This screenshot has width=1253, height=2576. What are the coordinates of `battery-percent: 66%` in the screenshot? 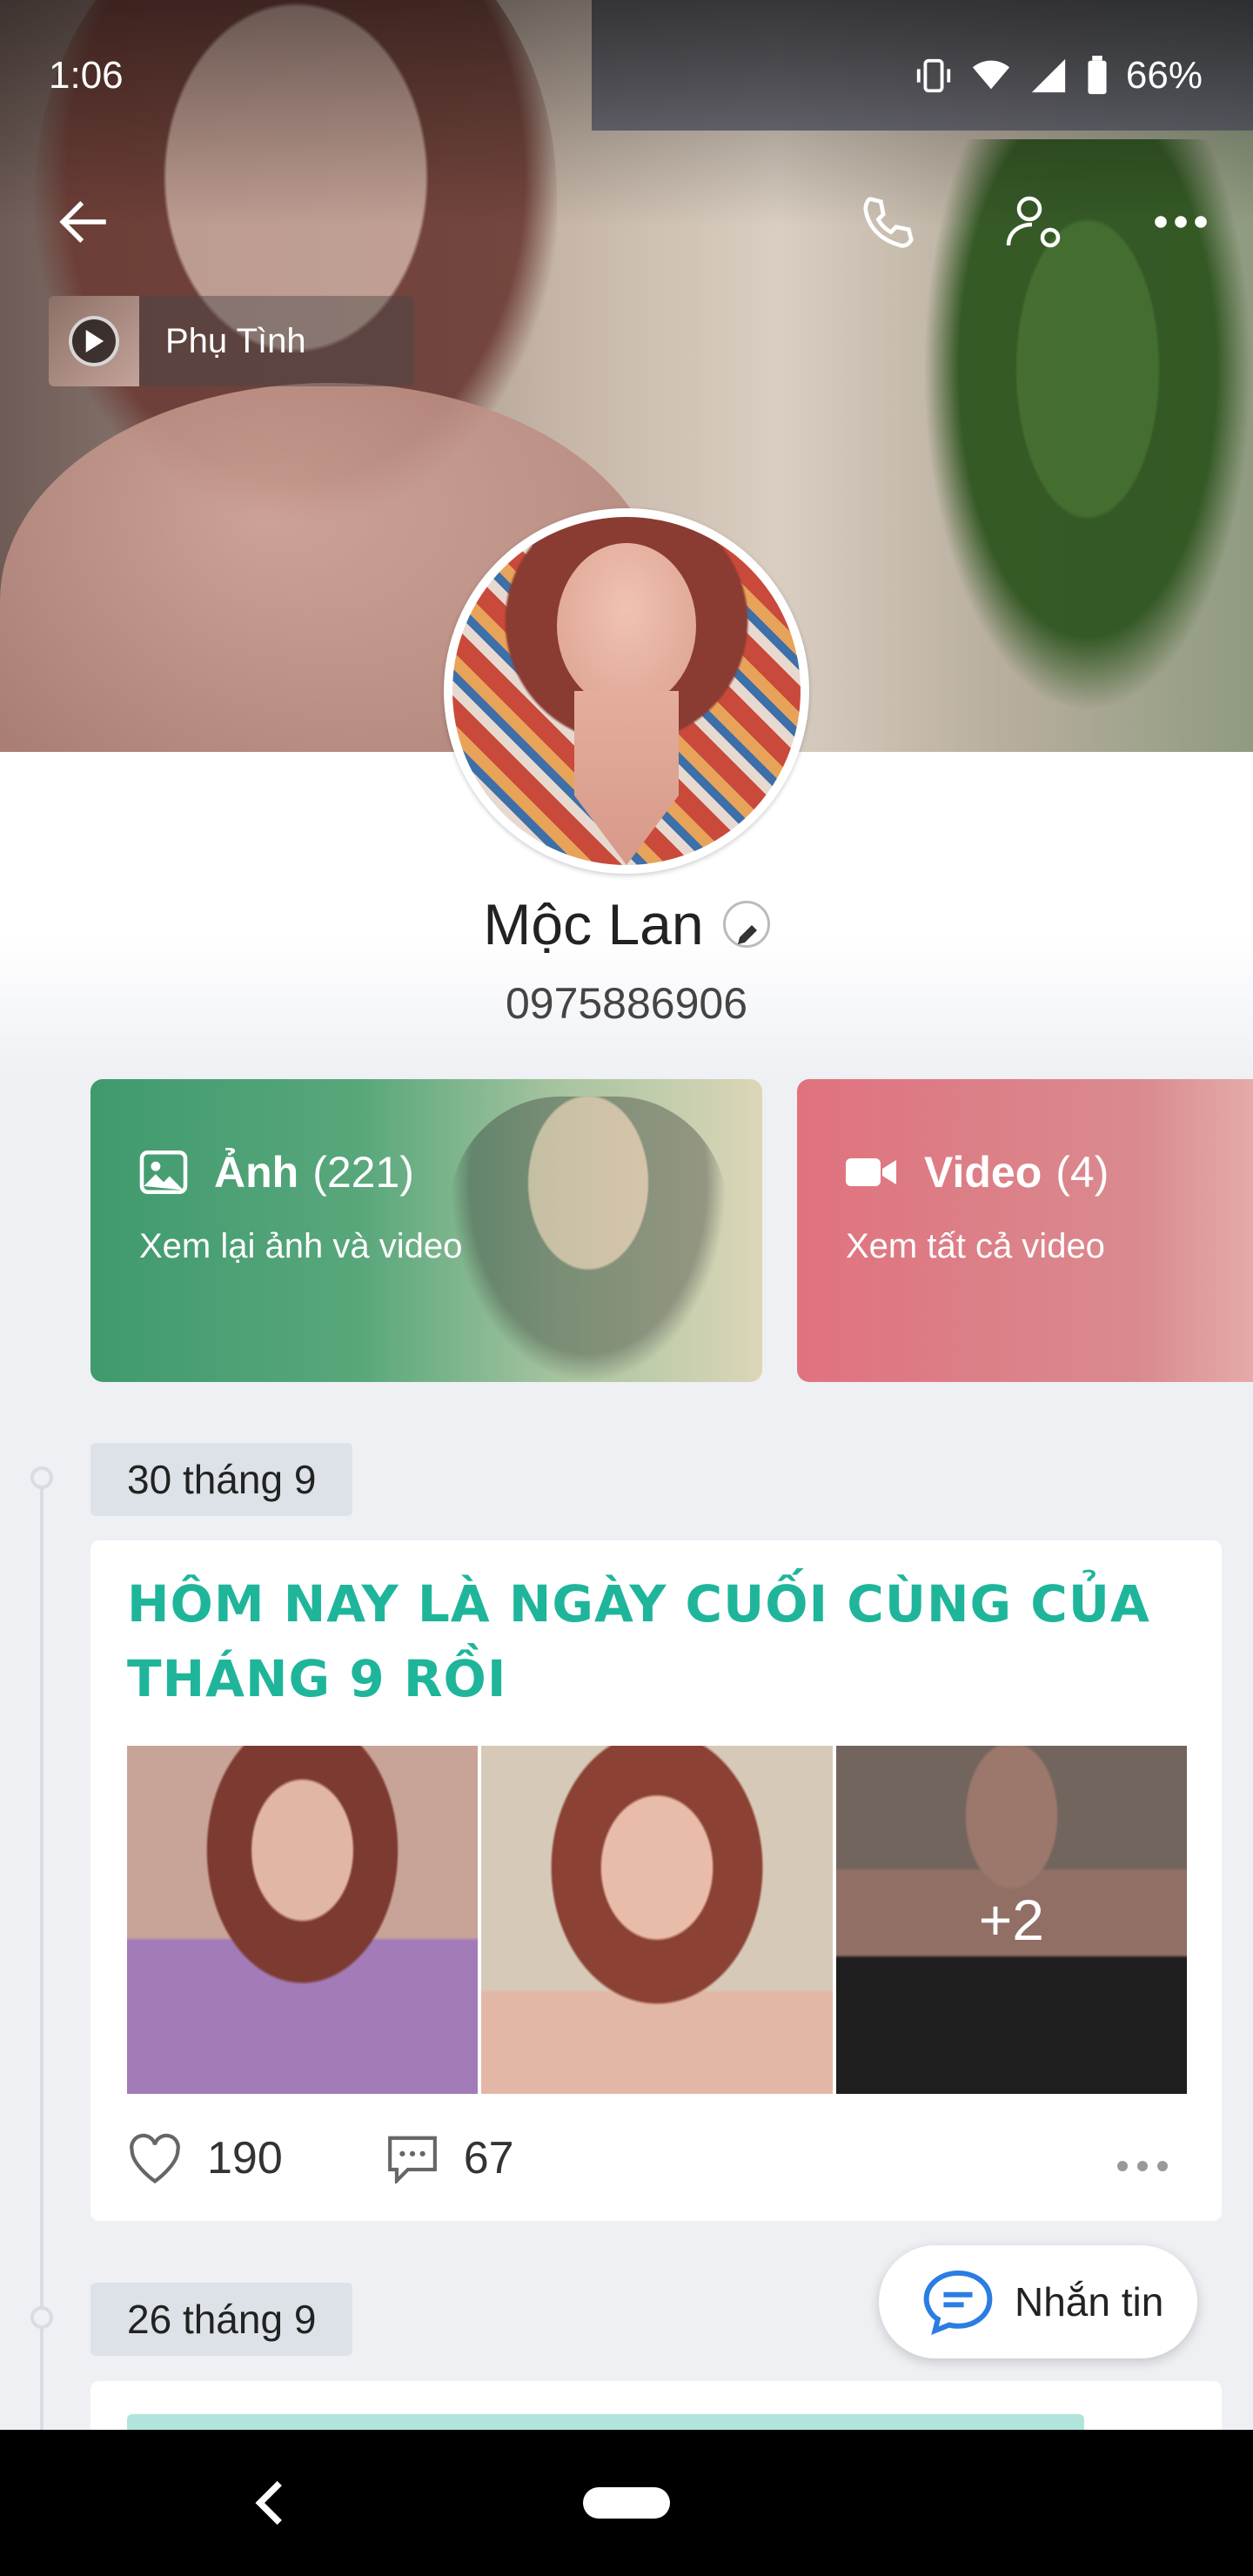 It's located at (1164, 75).